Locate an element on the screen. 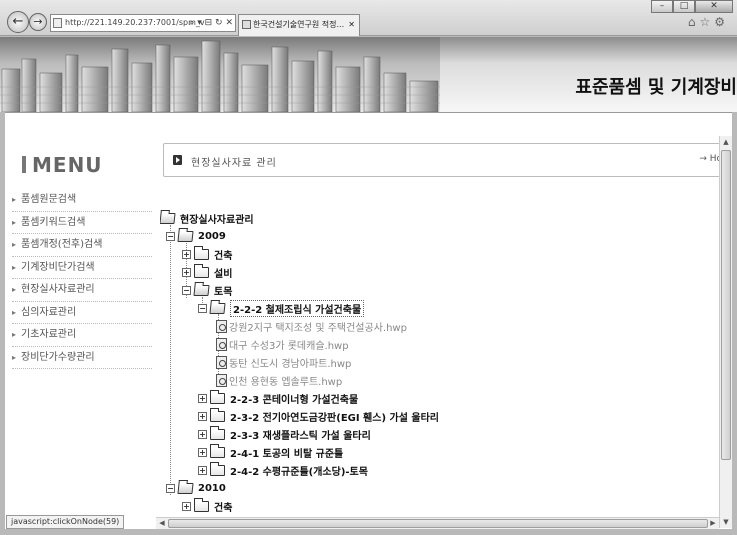 Image resolution: width=737 pixels, height=535 pixels. tree-file-item: 인천 용현동 엡솔루트.hwp is located at coordinates (279, 380).